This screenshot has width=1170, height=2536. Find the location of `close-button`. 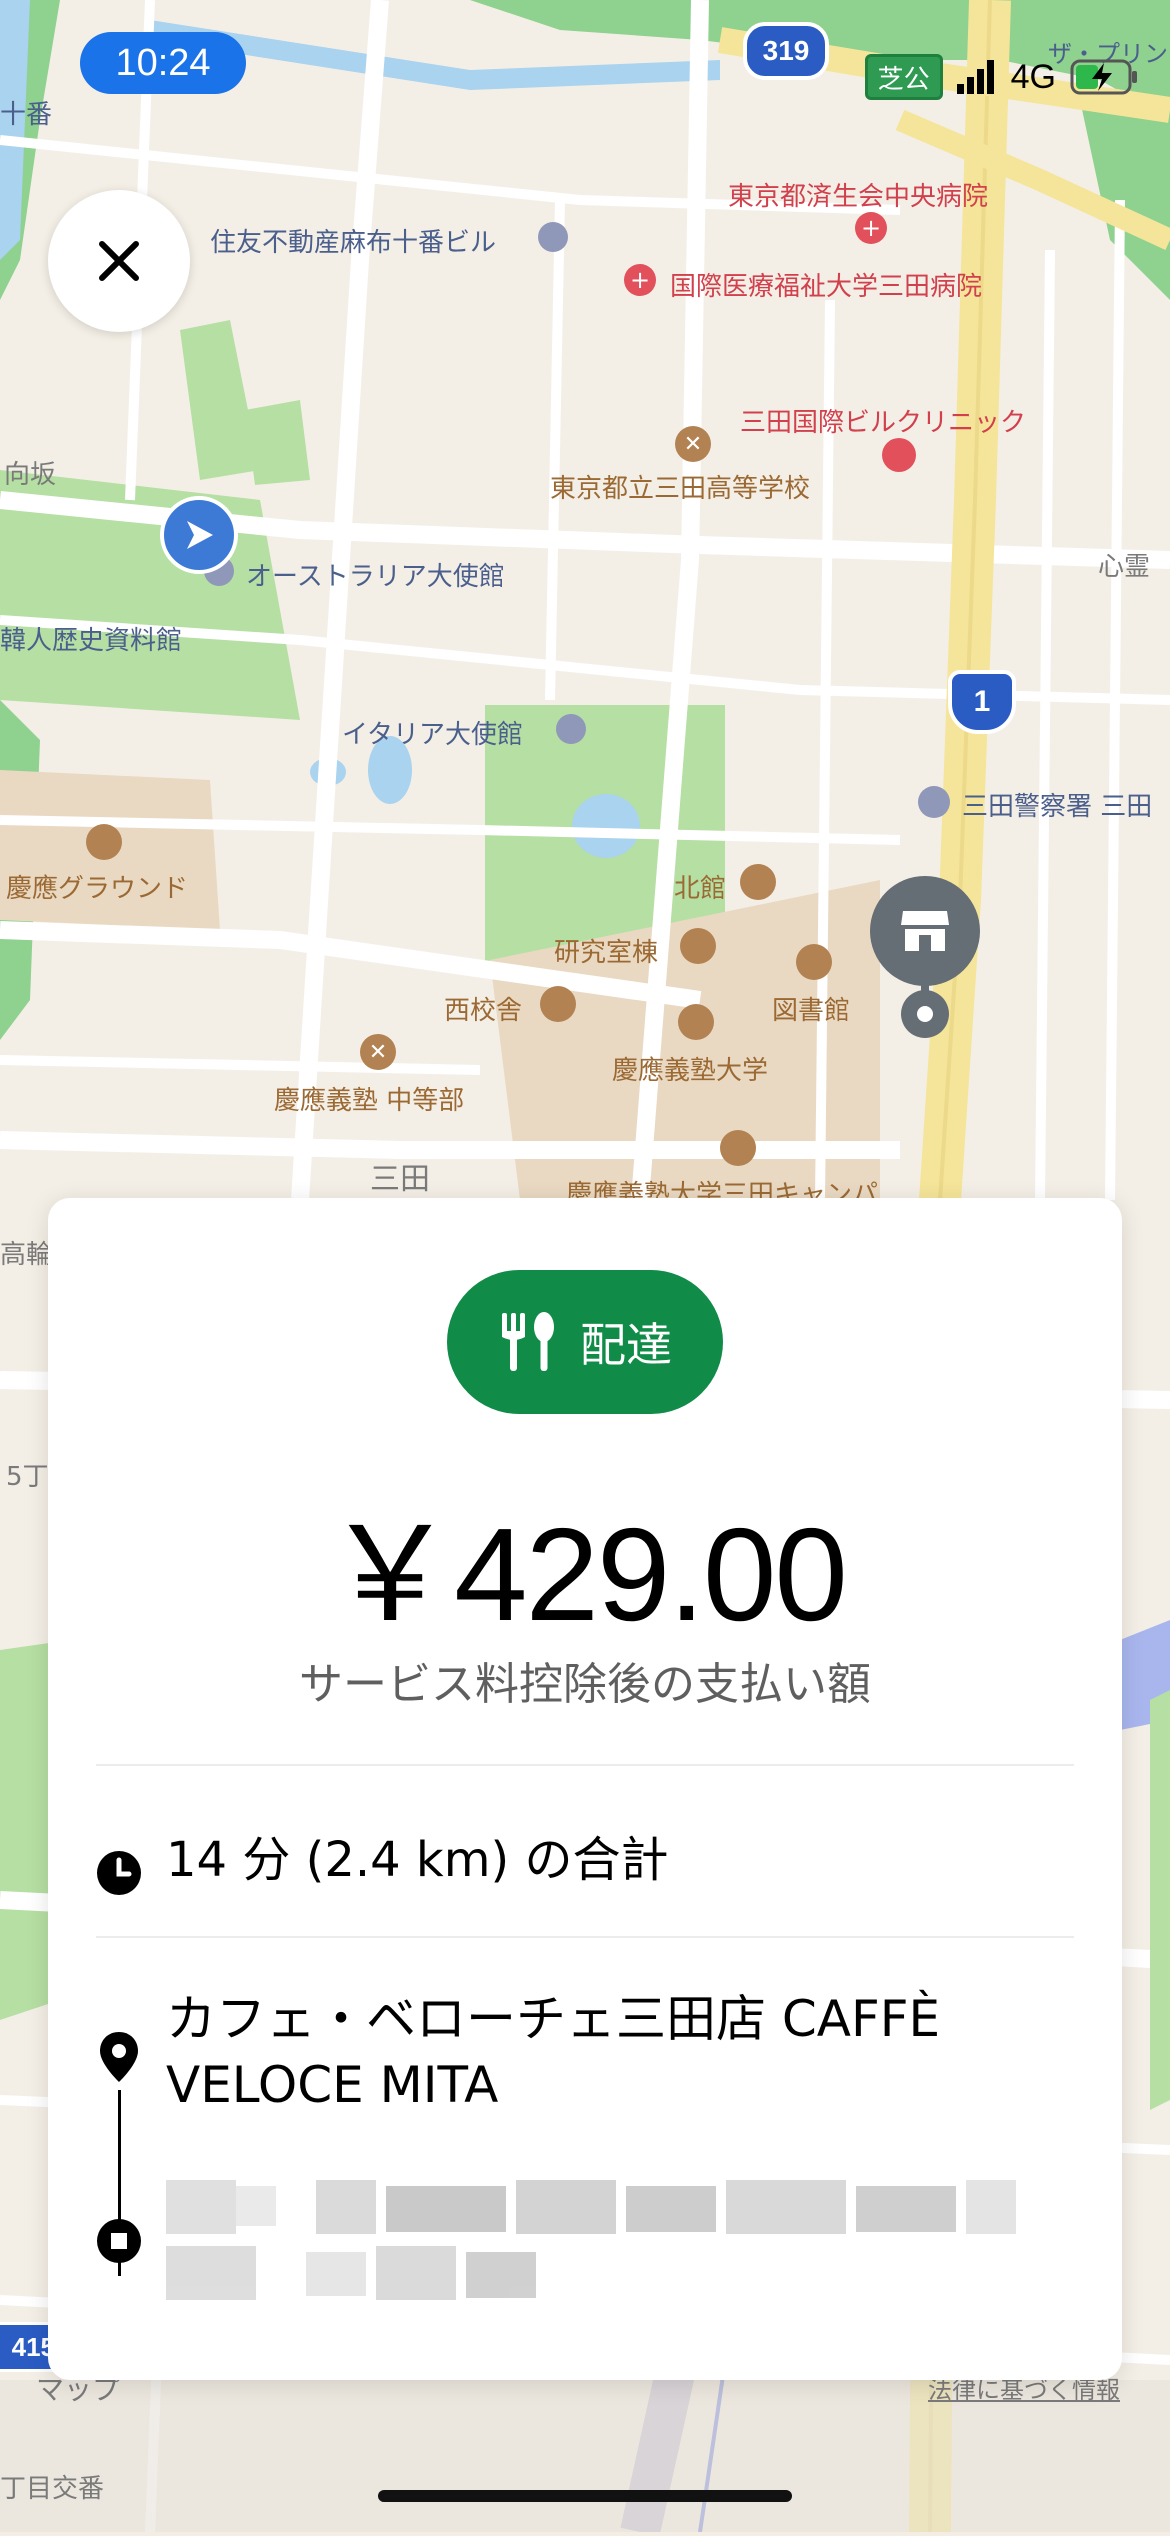

close-button is located at coordinates (119, 261).